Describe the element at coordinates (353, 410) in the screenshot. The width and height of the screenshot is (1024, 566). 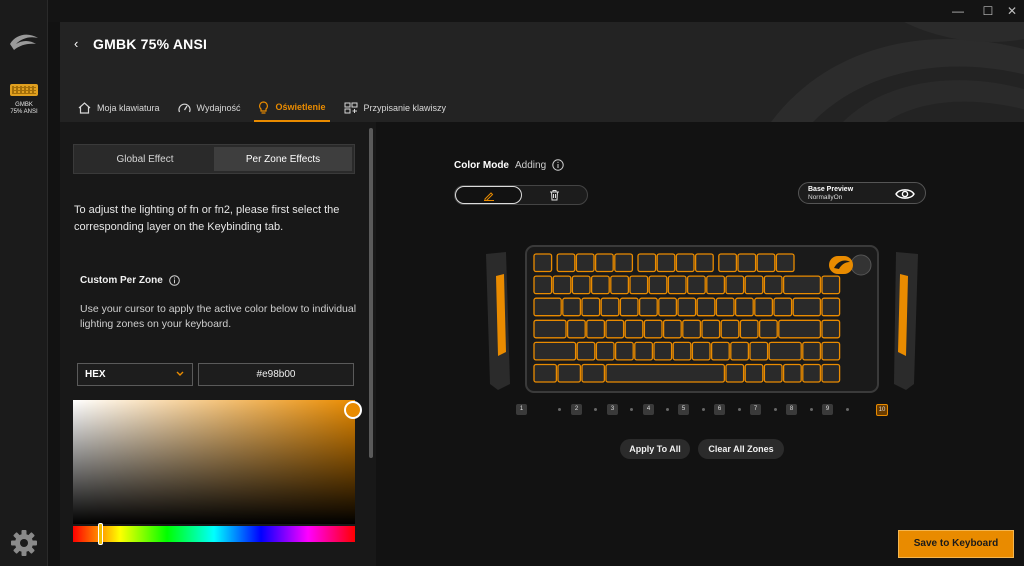
I see `color-picker-handle` at that location.